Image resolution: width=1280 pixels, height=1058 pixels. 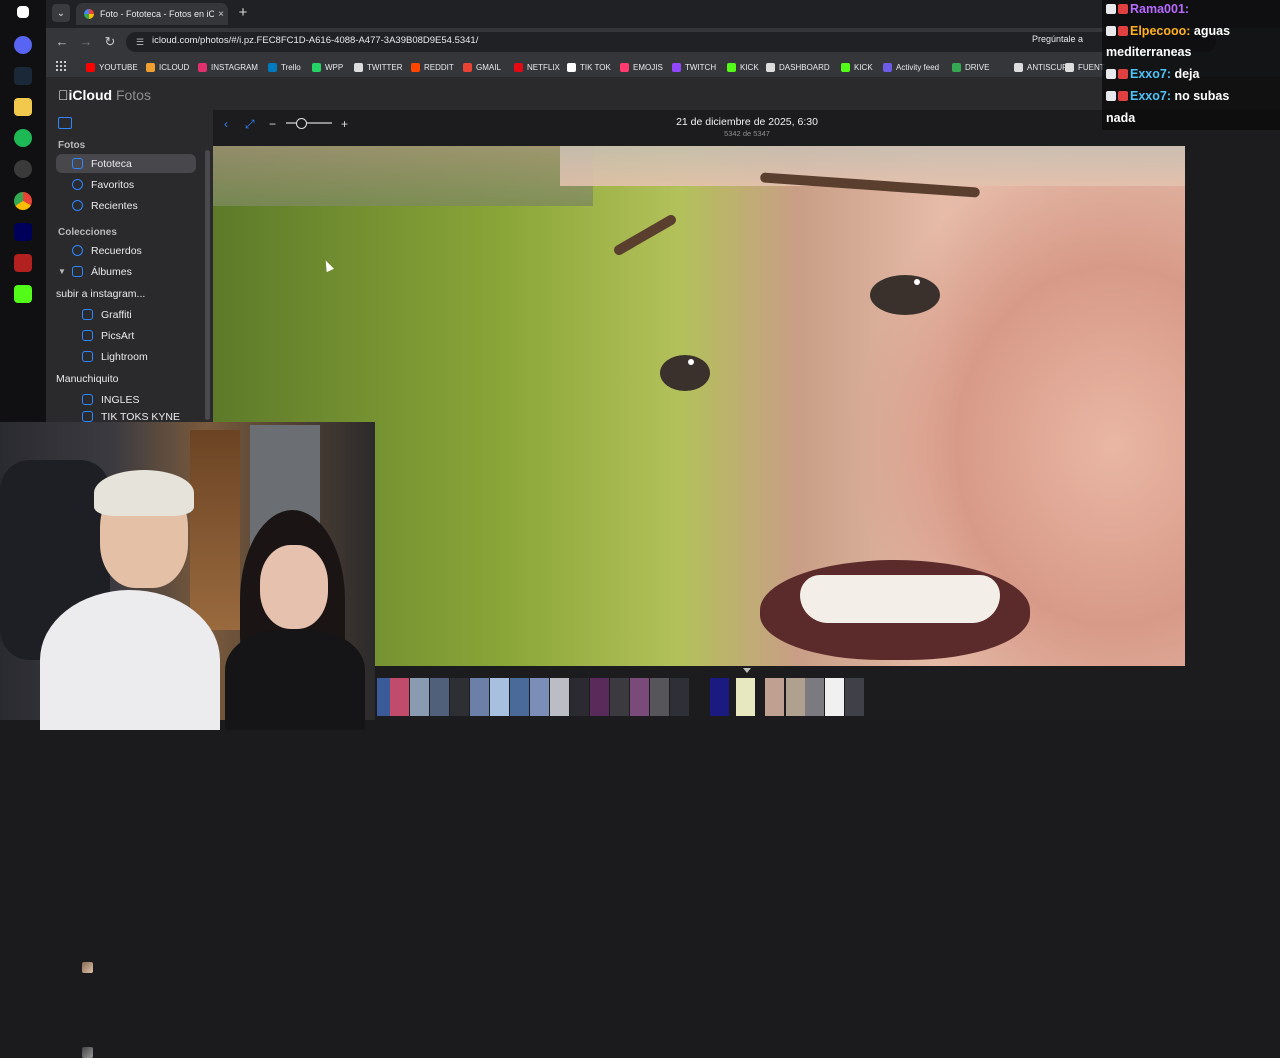 What do you see at coordinates (221, 14) in the screenshot?
I see `tab-close-icon: ×` at bounding box center [221, 14].